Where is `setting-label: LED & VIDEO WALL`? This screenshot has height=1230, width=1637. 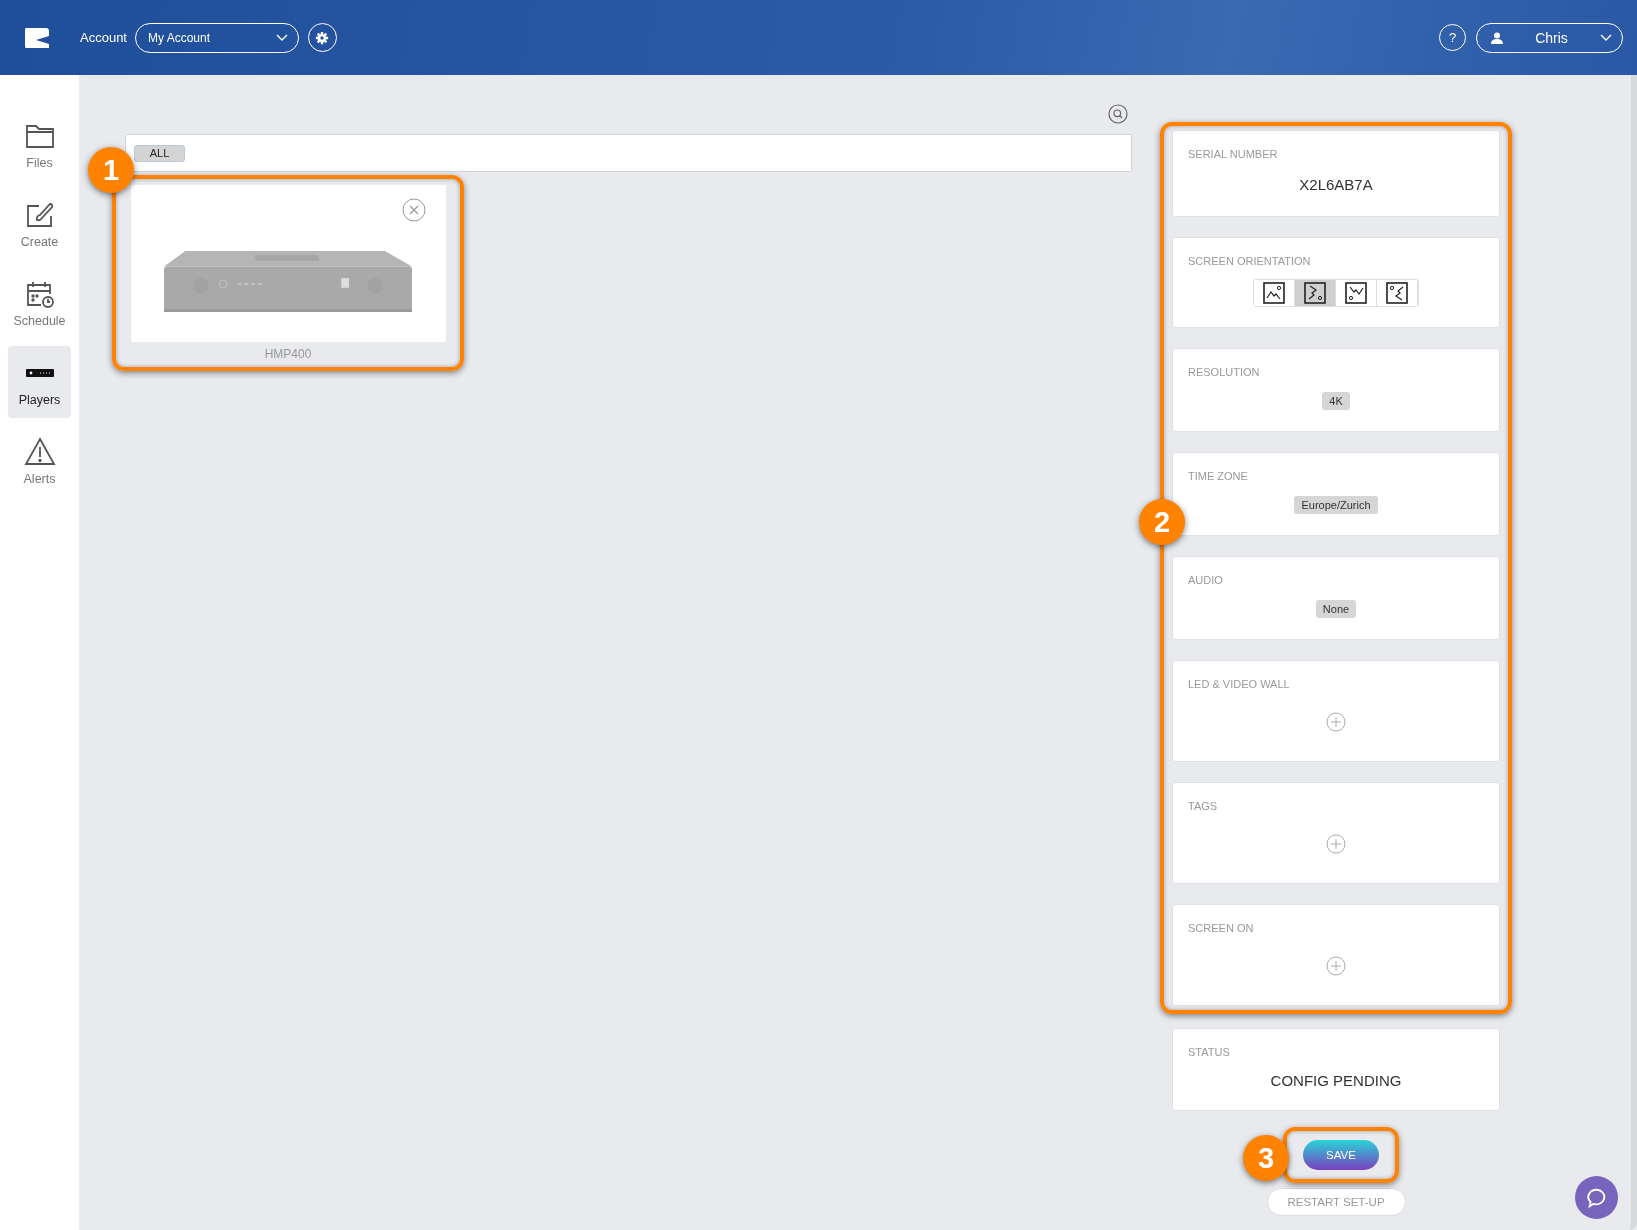 setting-label: LED & VIDEO WALL is located at coordinates (1239, 684).